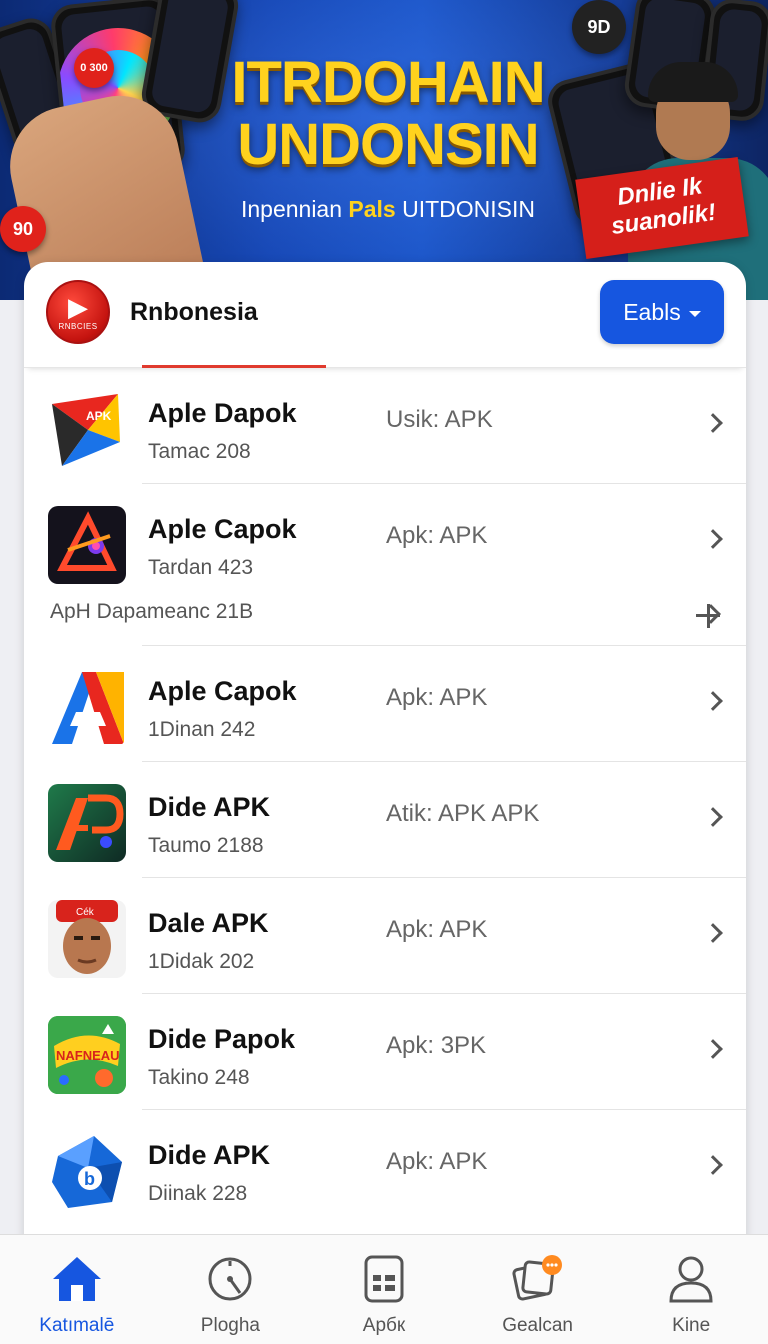 Image resolution: width=768 pixels, height=1344 pixels. I want to click on app-subtitle: Taumo 2188, so click(206, 845).